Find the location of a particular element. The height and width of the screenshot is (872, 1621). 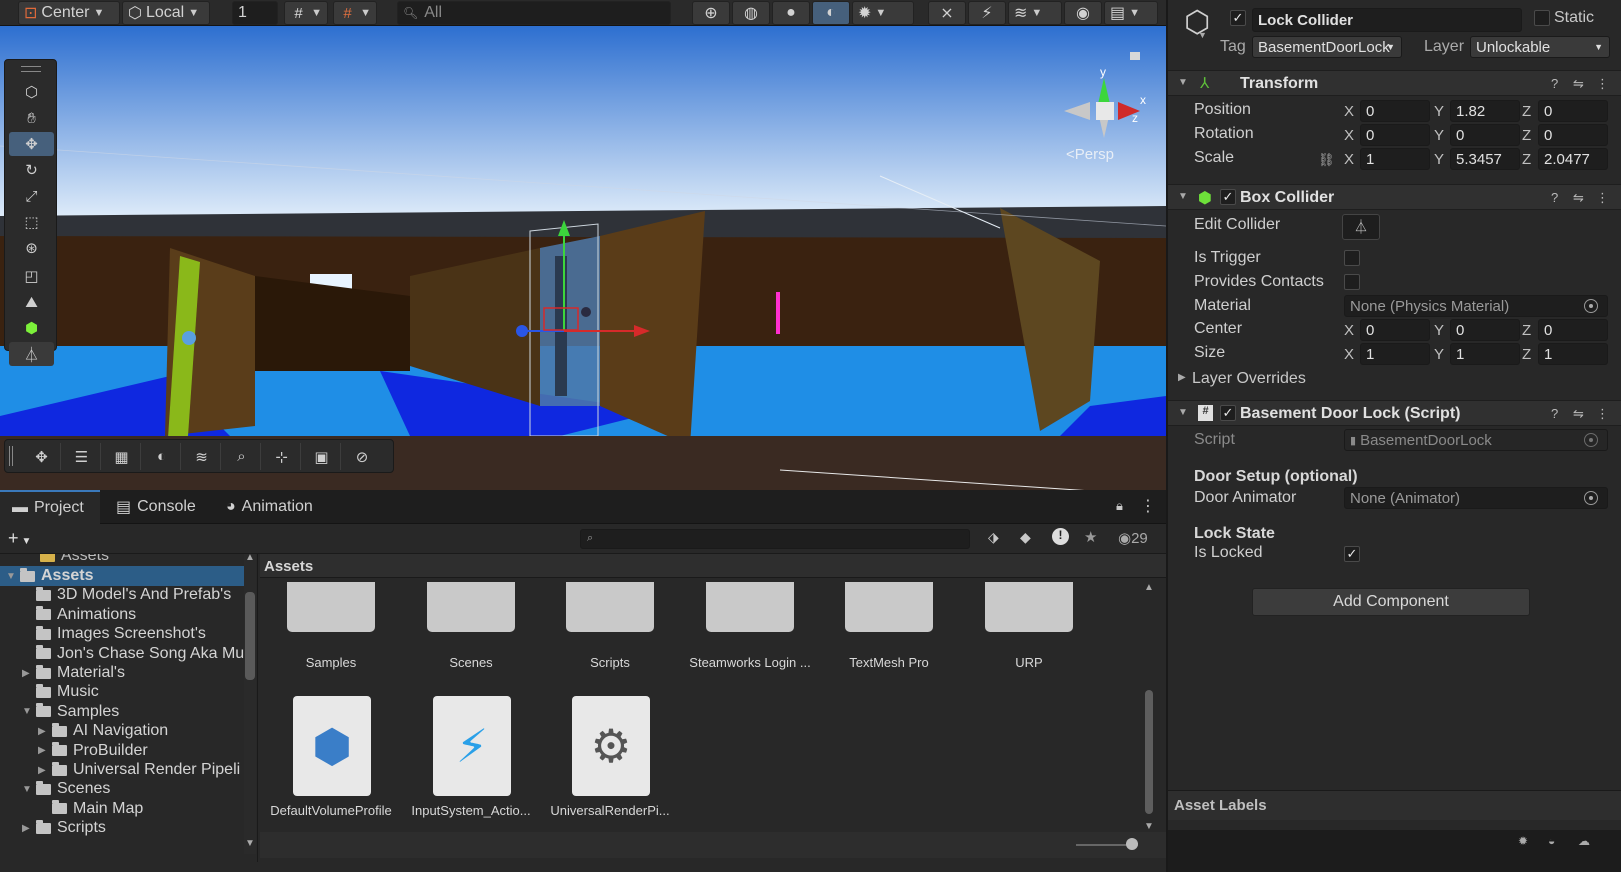

transform-tool-button: ⊛ is located at coordinates (31, 248).